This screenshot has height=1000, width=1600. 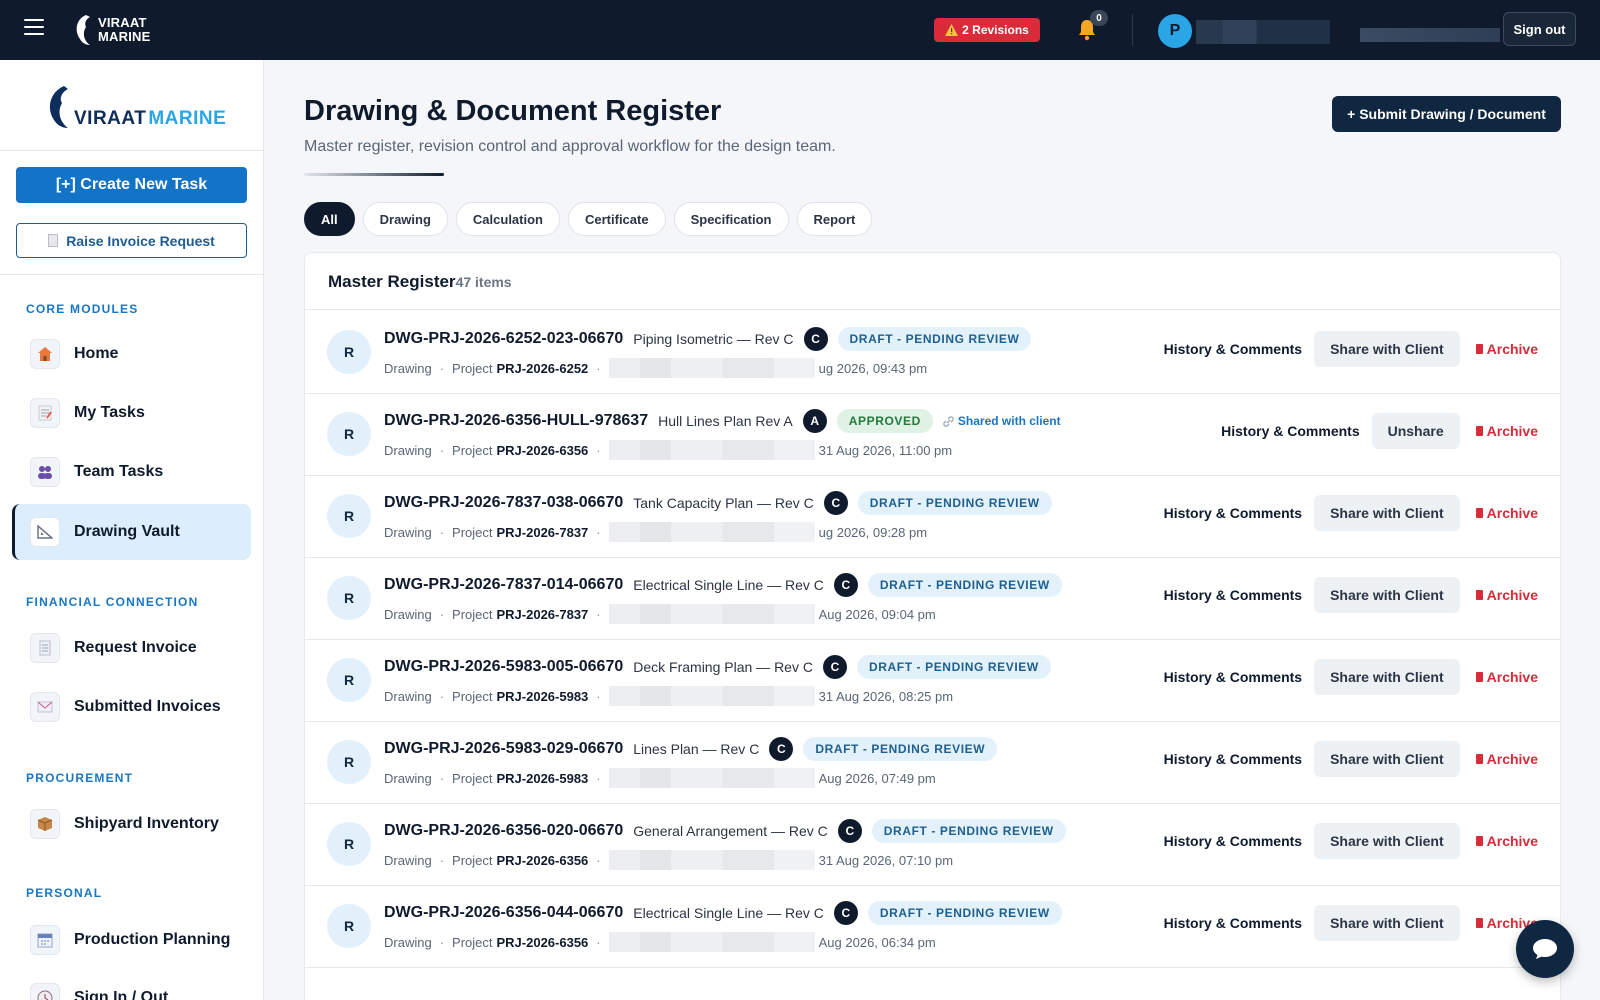 I want to click on document-code: DWG-PRJ-2026-6356-HULL-978637, so click(x=516, y=421).